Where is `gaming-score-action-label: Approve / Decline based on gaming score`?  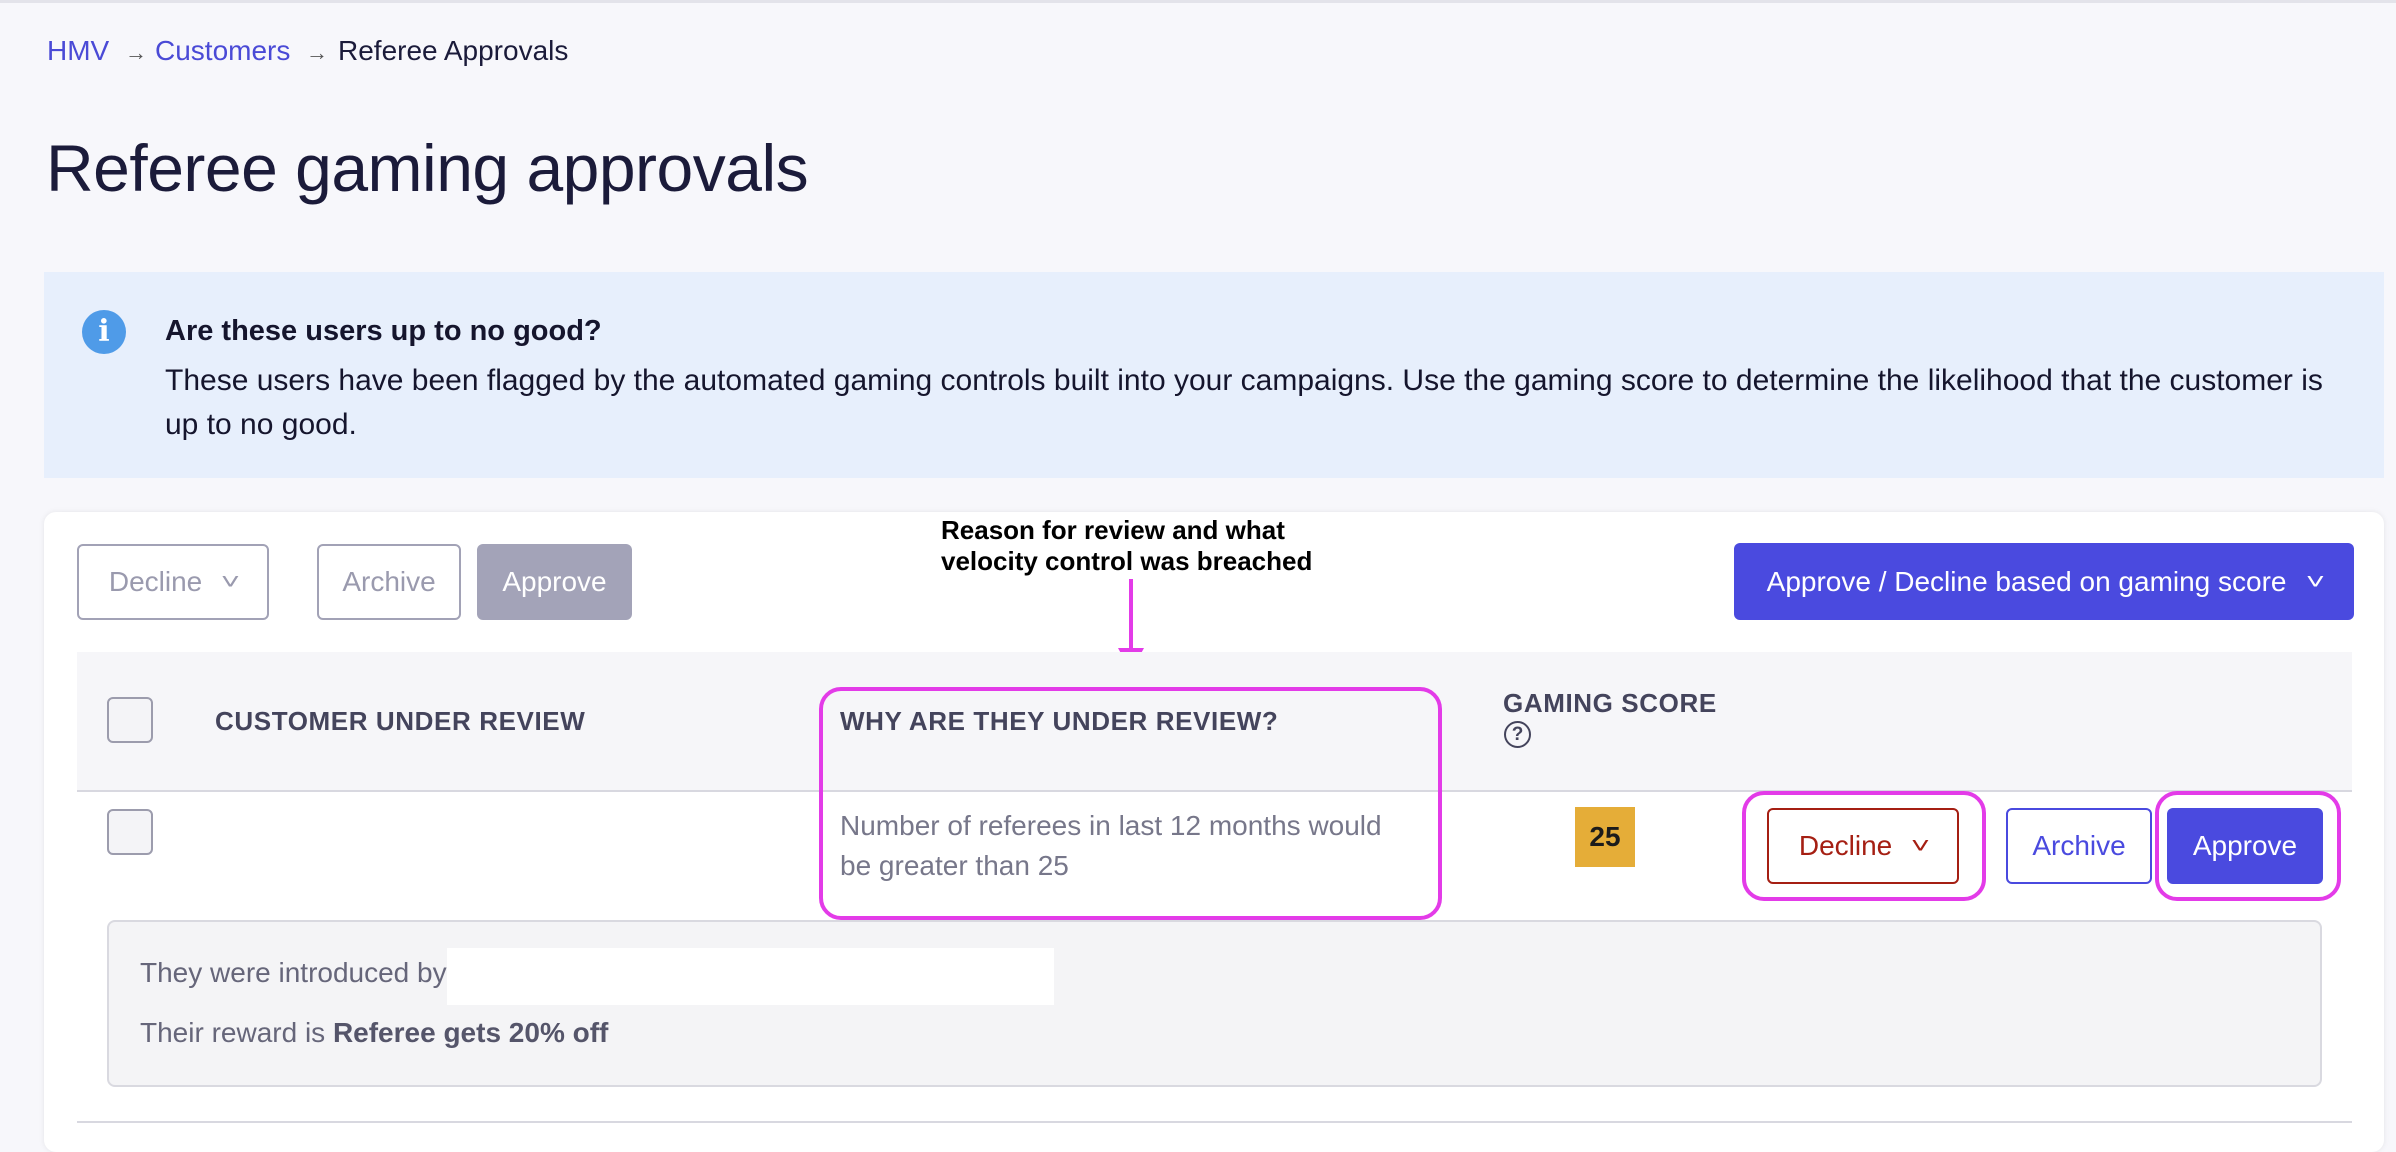
gaming-score-action-label: Approve / Decline based on gaming score is located at coordinates (2026, 581).